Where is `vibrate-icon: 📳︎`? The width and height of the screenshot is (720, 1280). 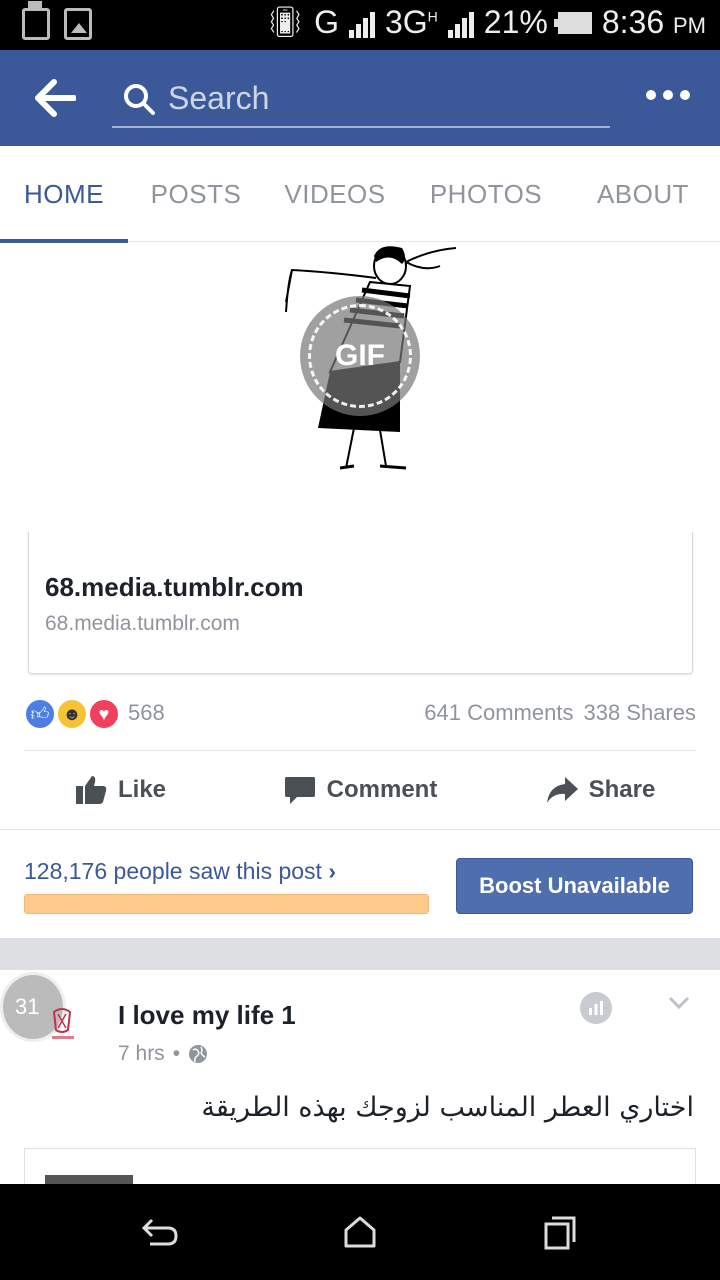
vibrate-icon: 📳︎ is located at coordinates (285, 22).